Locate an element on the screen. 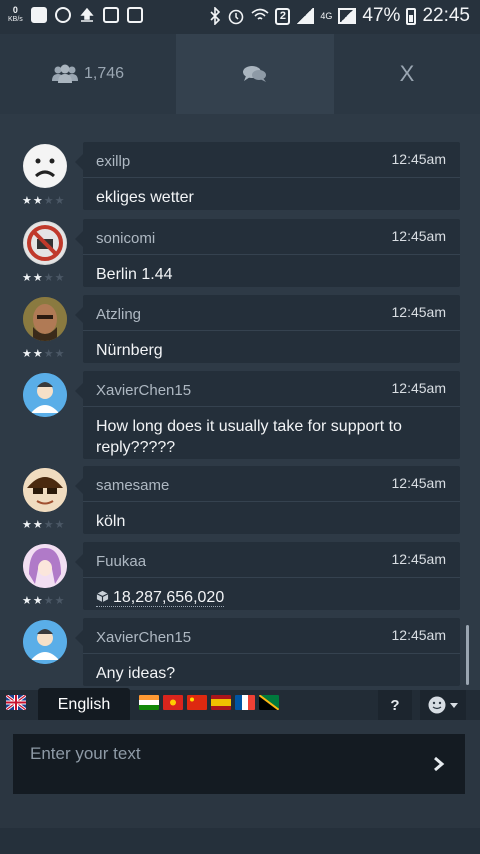 The width and height of the screenshot is (480, 854). chat-scrollbar is located at coordinates (467, 655).